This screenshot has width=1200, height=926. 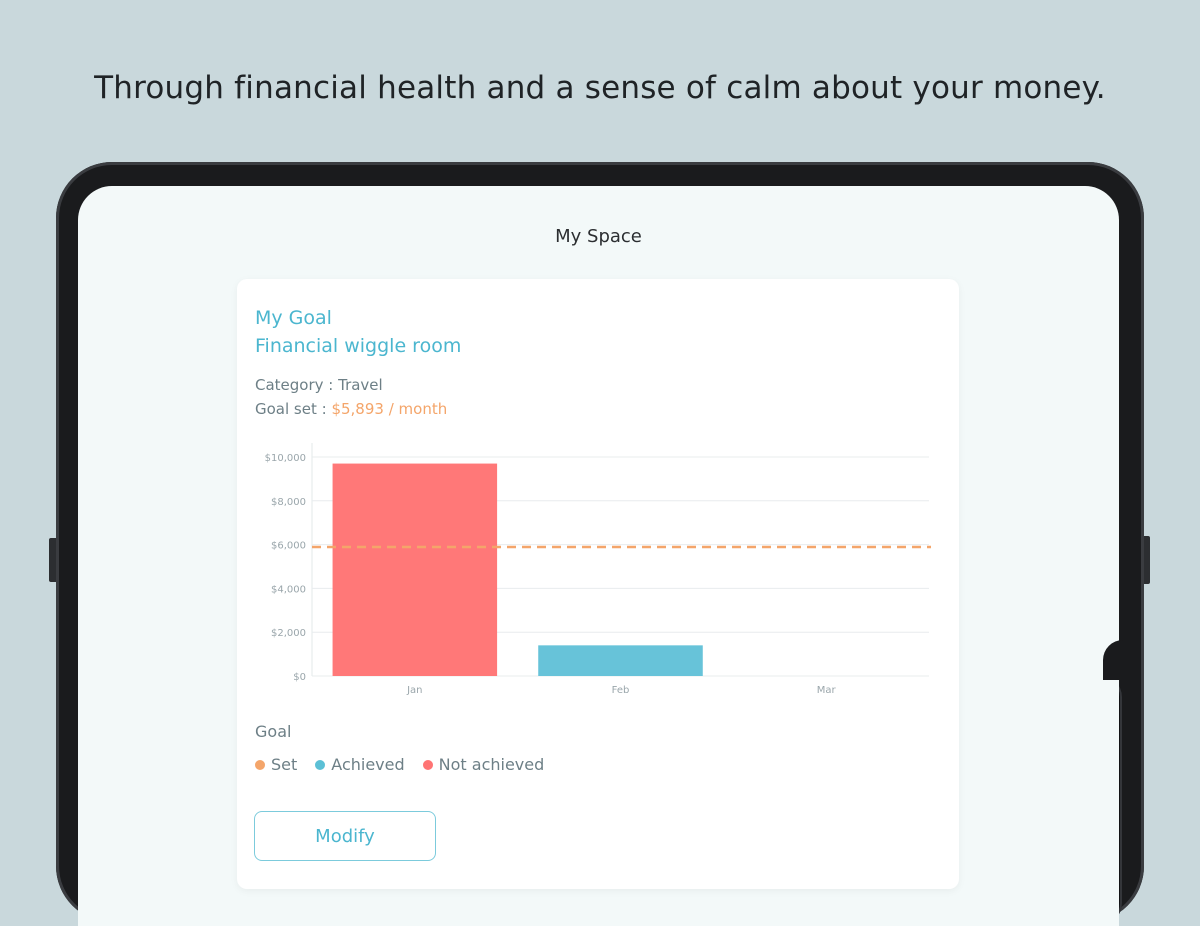 I want to click on legend-item: Not achieved, so click(x=483, y=764).